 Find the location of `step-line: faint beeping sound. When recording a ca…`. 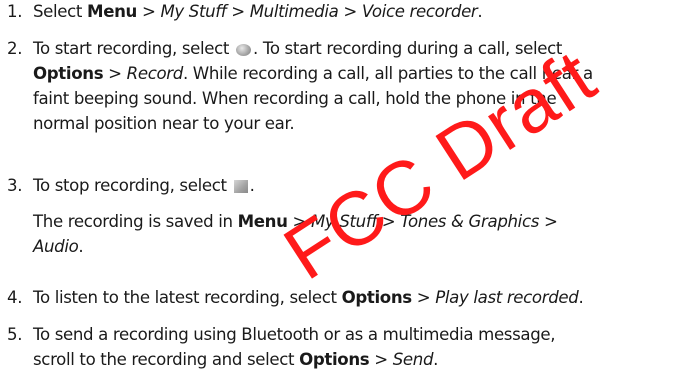

step-line: faint beeping sound. When recording a ca… is located at coordinates (313, 98).